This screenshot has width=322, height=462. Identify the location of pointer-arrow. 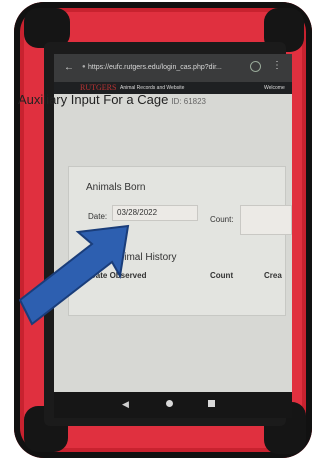
(74, 275).